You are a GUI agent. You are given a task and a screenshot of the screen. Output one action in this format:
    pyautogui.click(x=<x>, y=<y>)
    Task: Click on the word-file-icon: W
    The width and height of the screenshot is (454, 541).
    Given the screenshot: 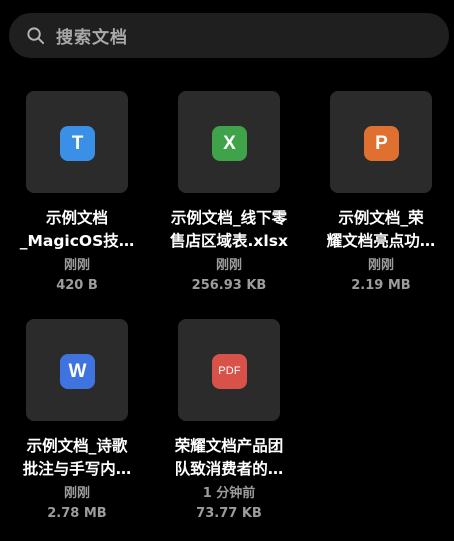 What is the action you would take?
    pyautogui.click(x=77, y=371)
    